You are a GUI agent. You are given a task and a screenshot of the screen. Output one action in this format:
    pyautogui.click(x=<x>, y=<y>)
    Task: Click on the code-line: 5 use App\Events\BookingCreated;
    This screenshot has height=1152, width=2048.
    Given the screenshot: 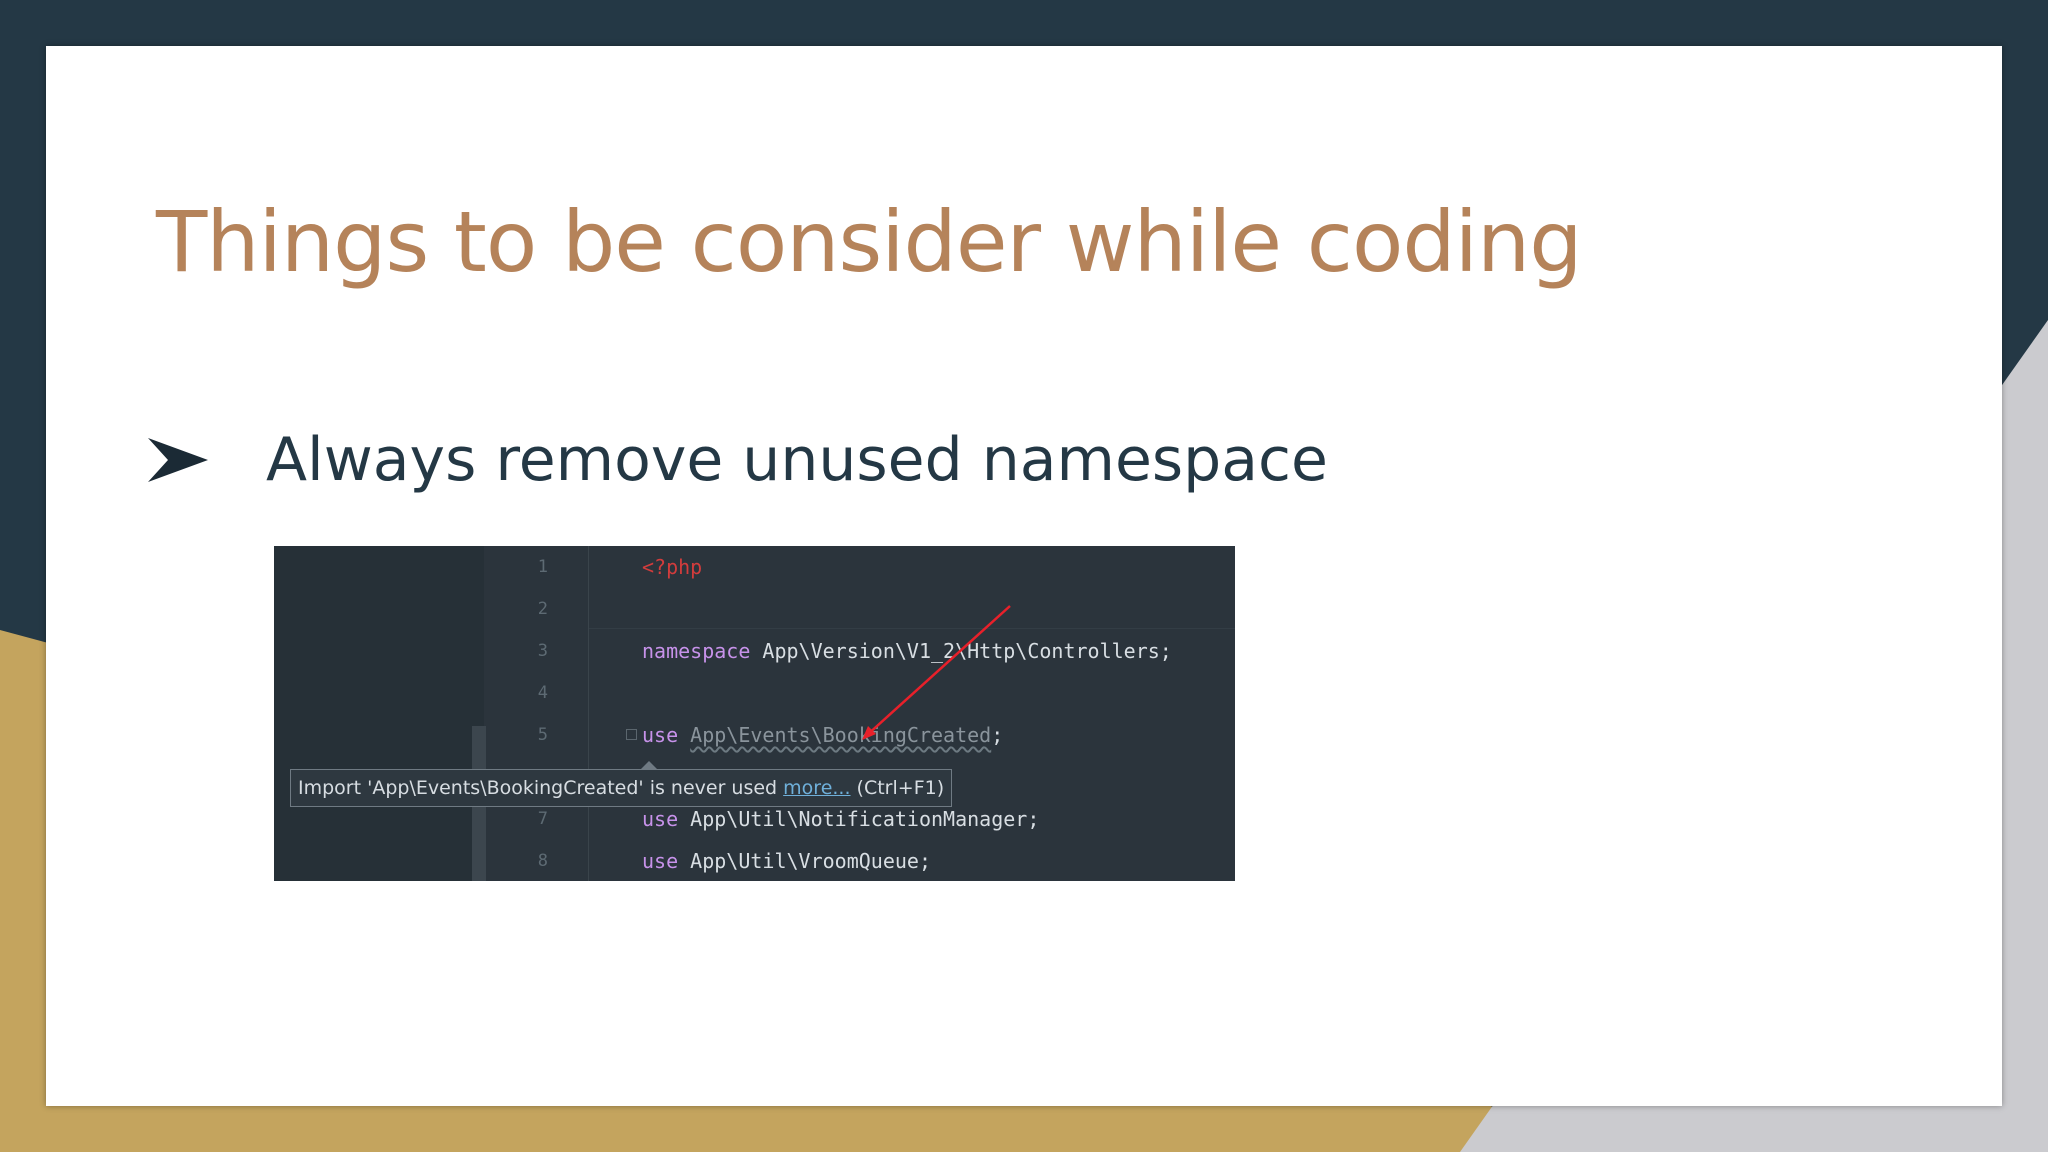 What is the action you would take?
    pyautogui.click(x=754, y=735)
    